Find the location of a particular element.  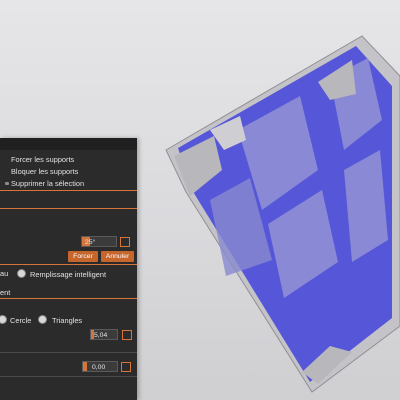

menu-item-delete-selection: Supprimer la sélection is located at coordinates (44, 183).